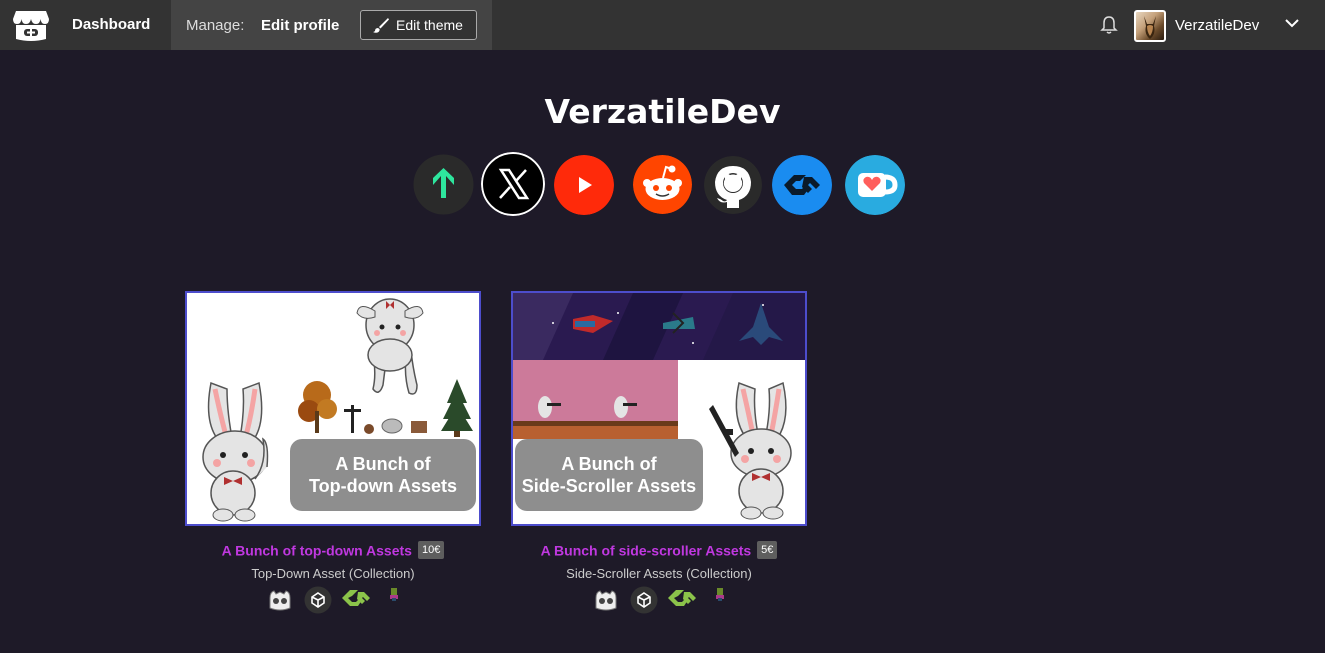  What do you see at coordinates (1109, 25) in the screenshot?
I see `bell-icon` at bounding box center [1109, 25].